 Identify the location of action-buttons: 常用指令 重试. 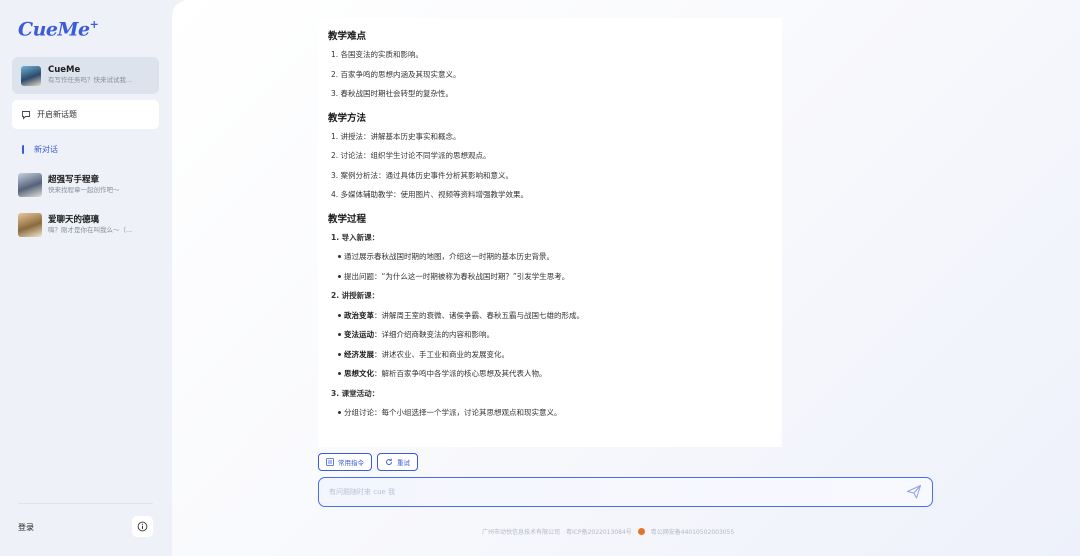
(368, 462).